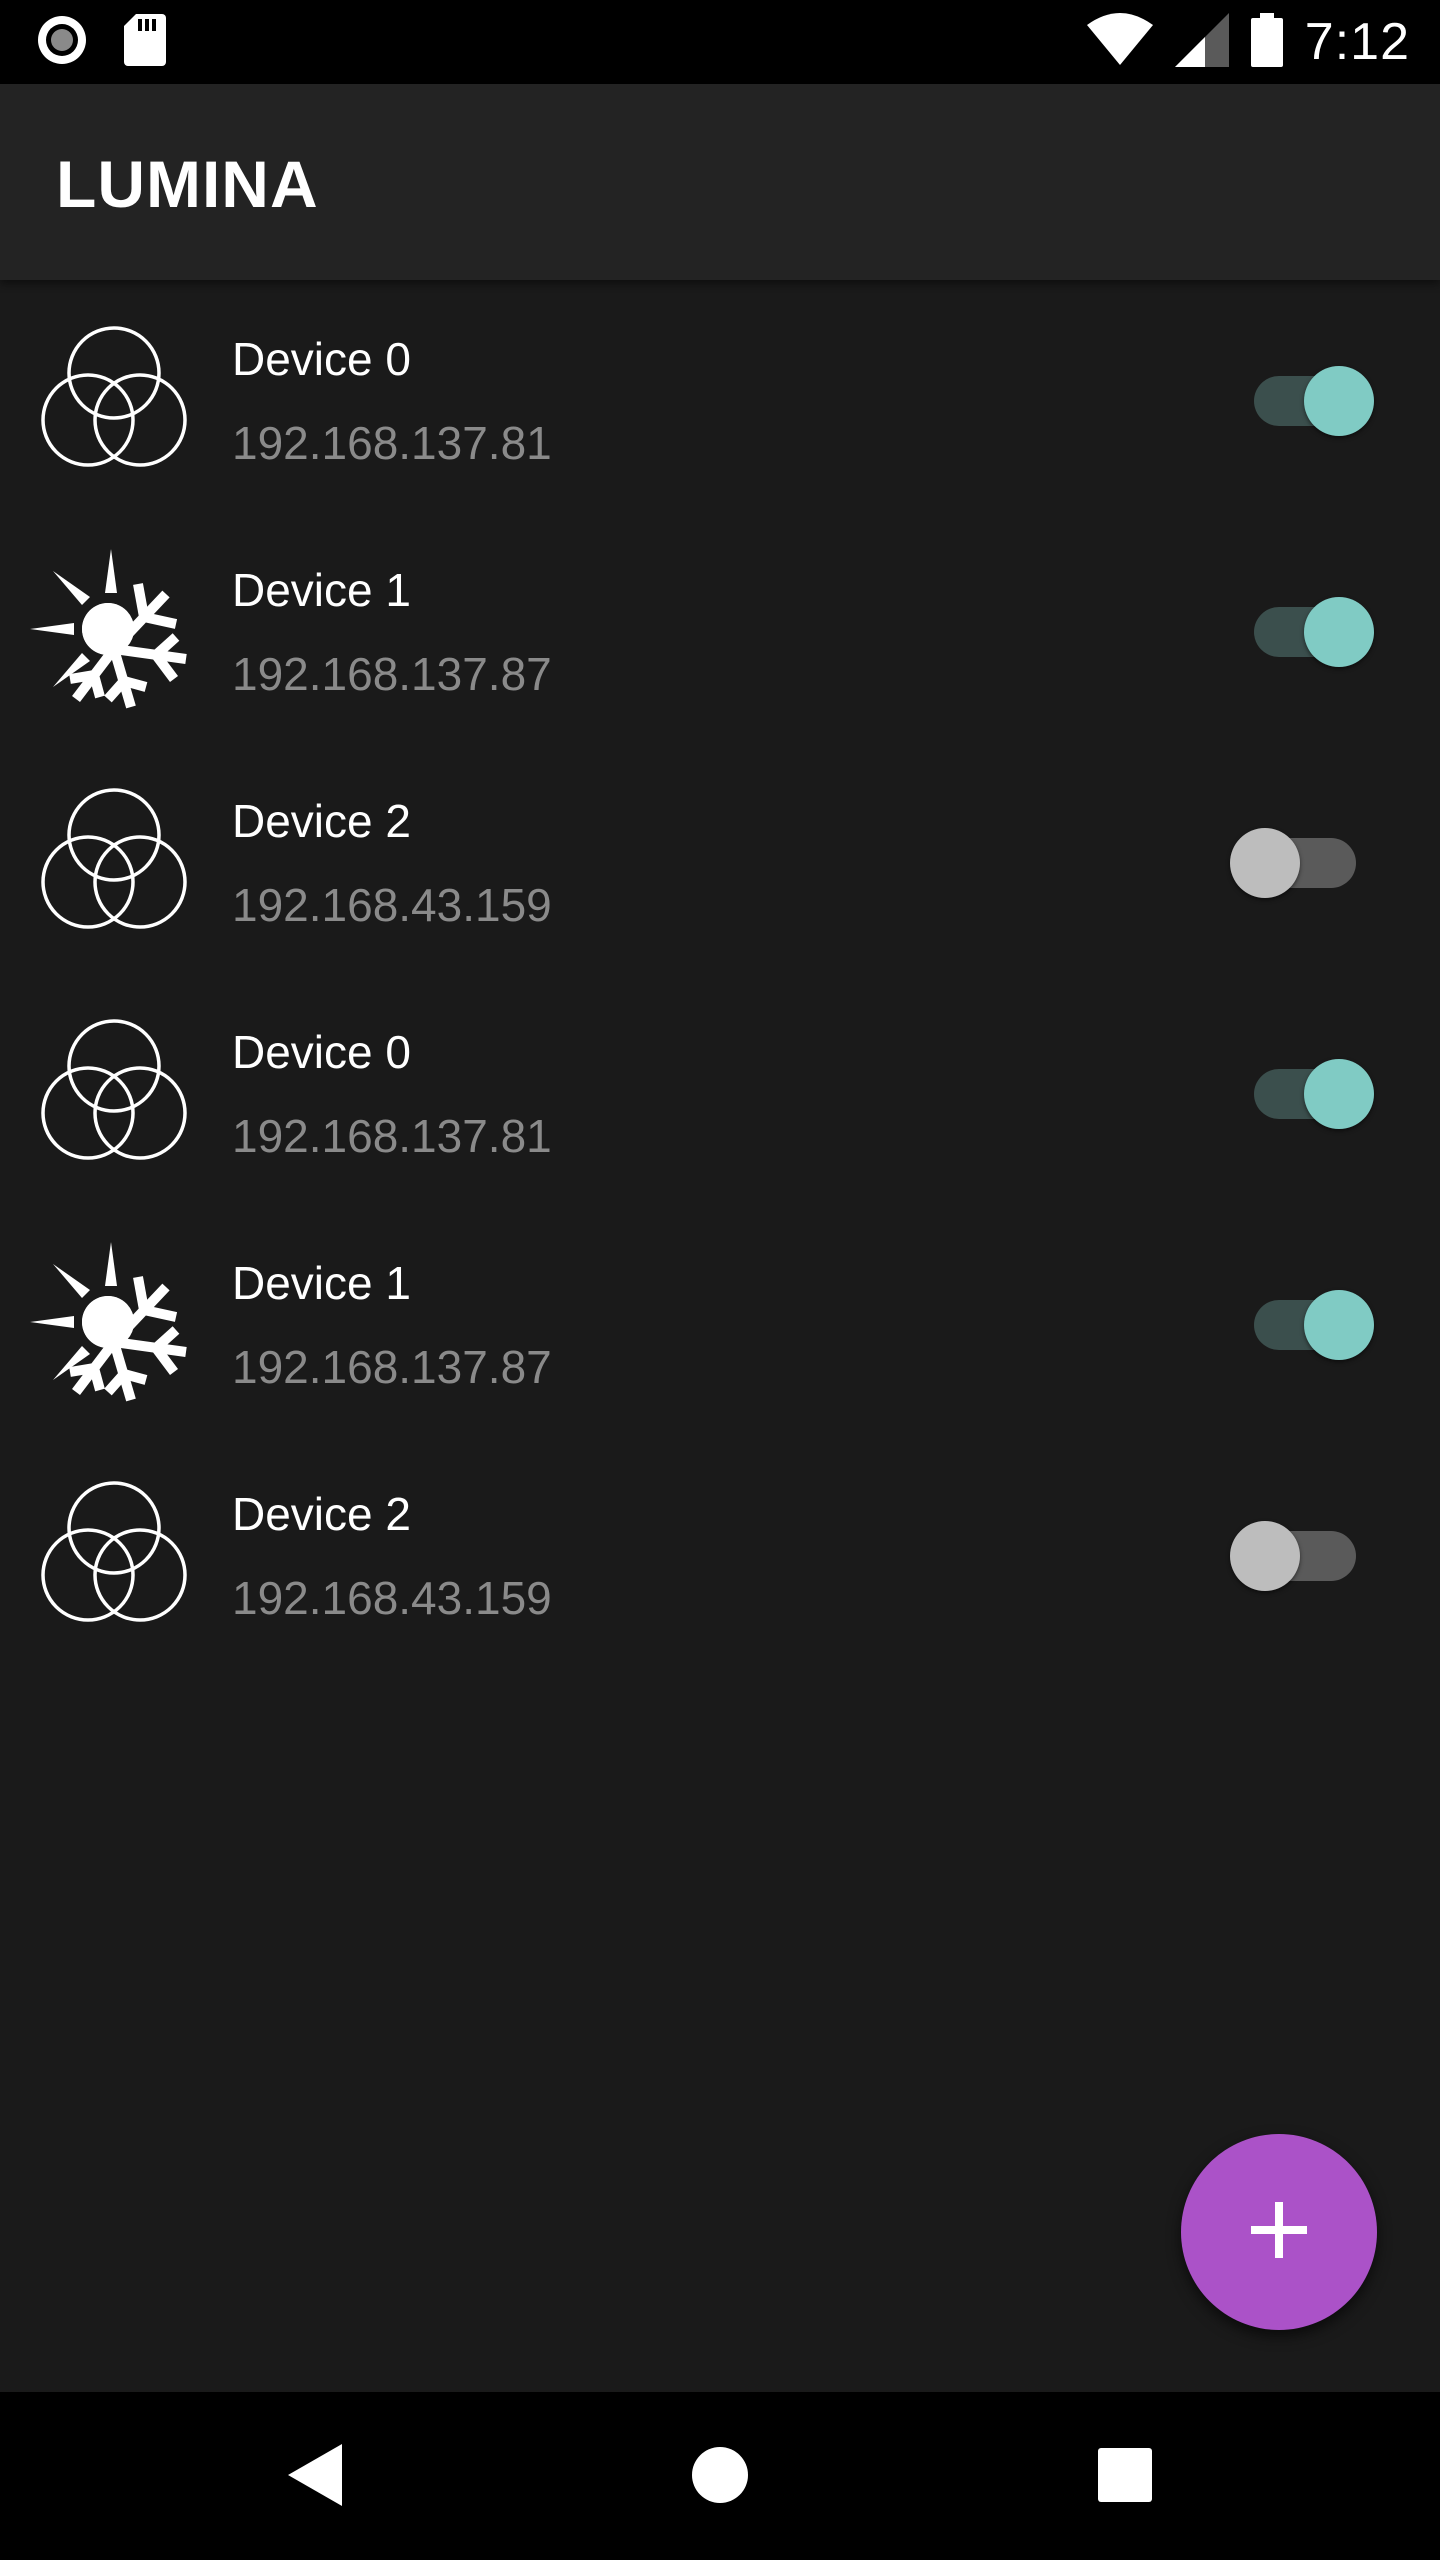  Describe the element at coordinates (720, 182) in the screenshot. I see `app-bar: LUMINA` at that location.